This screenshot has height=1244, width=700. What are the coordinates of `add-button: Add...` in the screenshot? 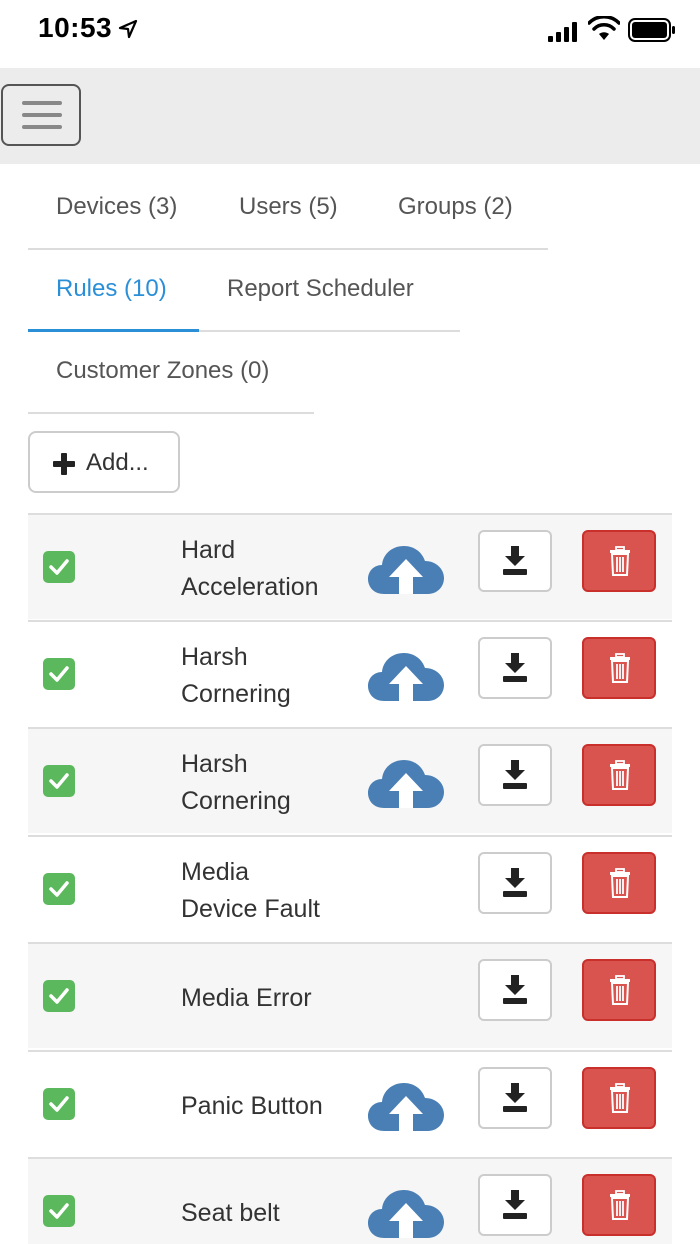 It's located at (104, 462).